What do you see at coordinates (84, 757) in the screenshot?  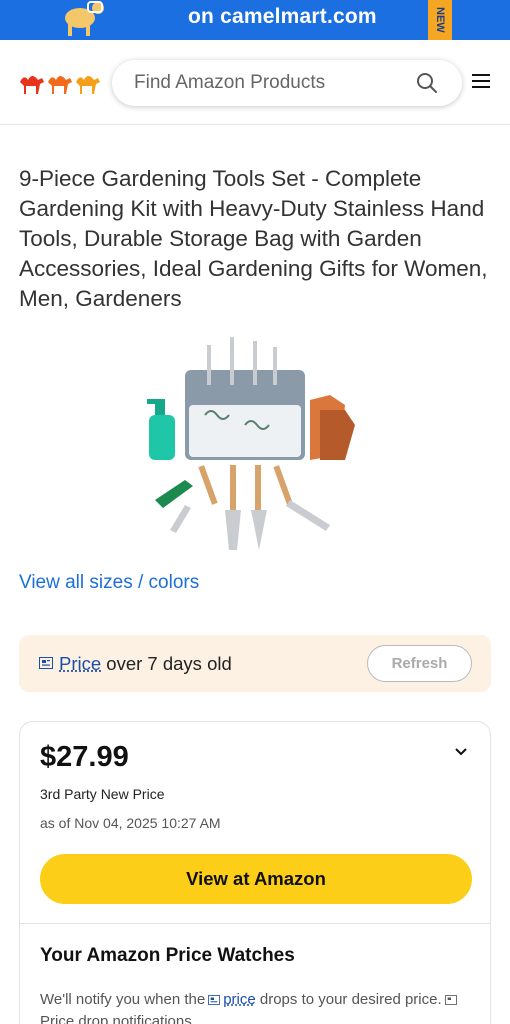 I see `price-value: $27.99` at bounding box center [84, 757].